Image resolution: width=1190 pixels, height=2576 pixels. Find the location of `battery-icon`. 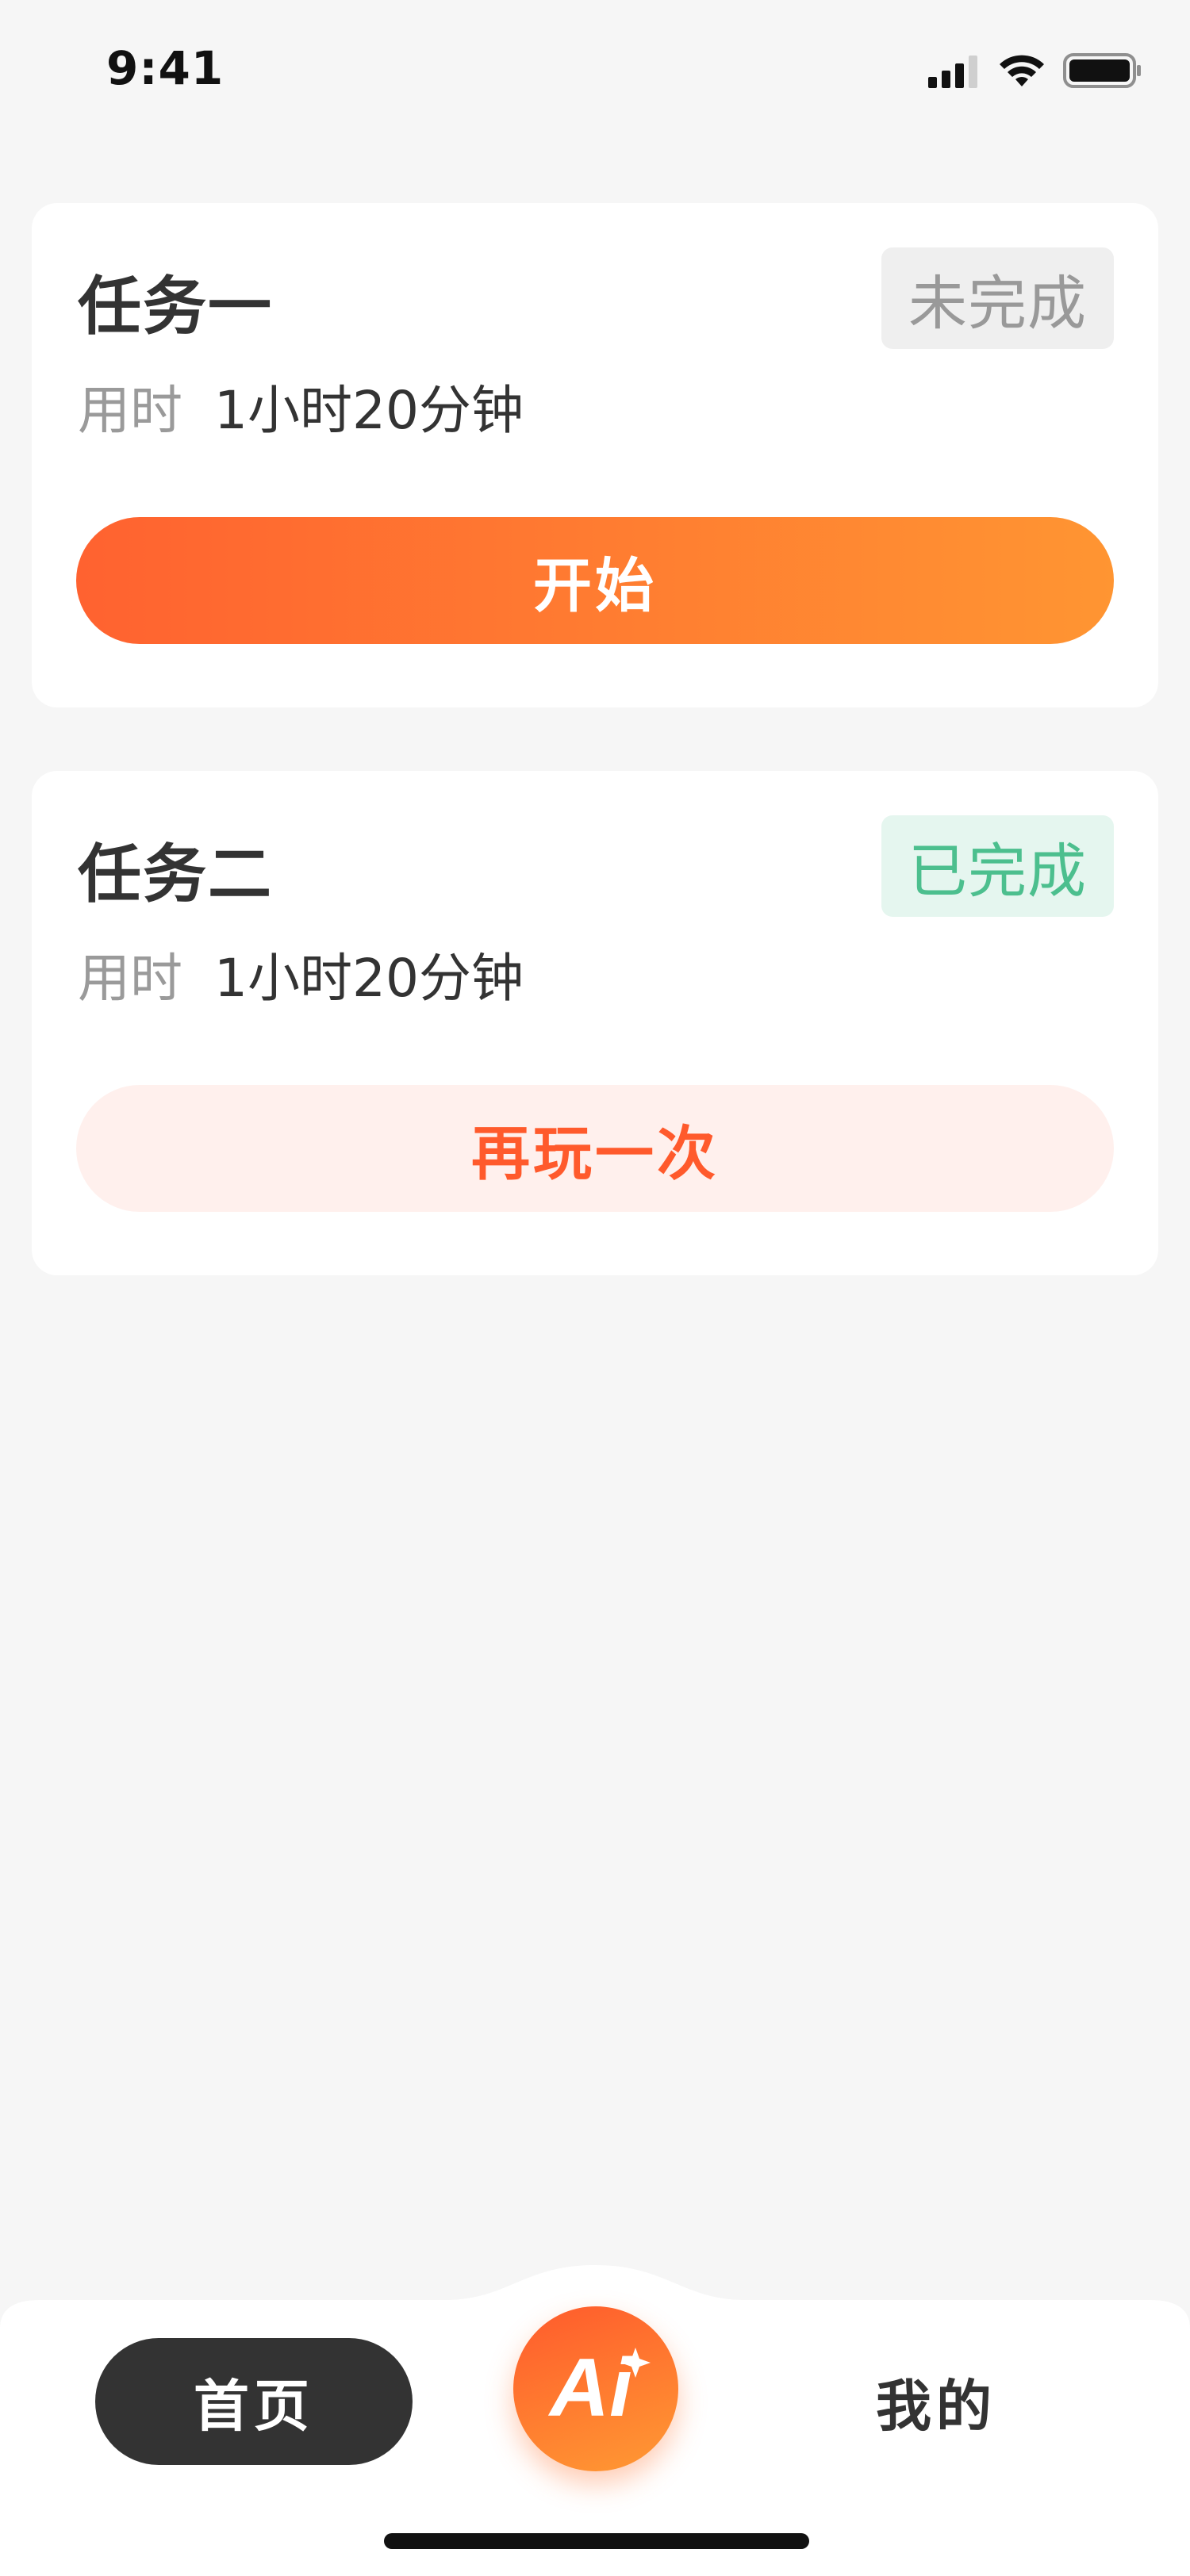

battery-icon is located at coordinates (1102, 72).